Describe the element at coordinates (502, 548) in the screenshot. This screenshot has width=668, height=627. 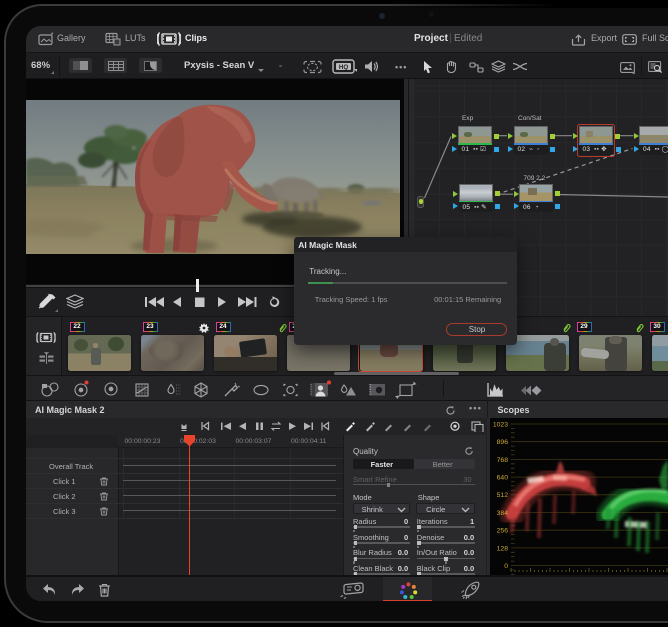
I see `svg-text: 128` at that location.